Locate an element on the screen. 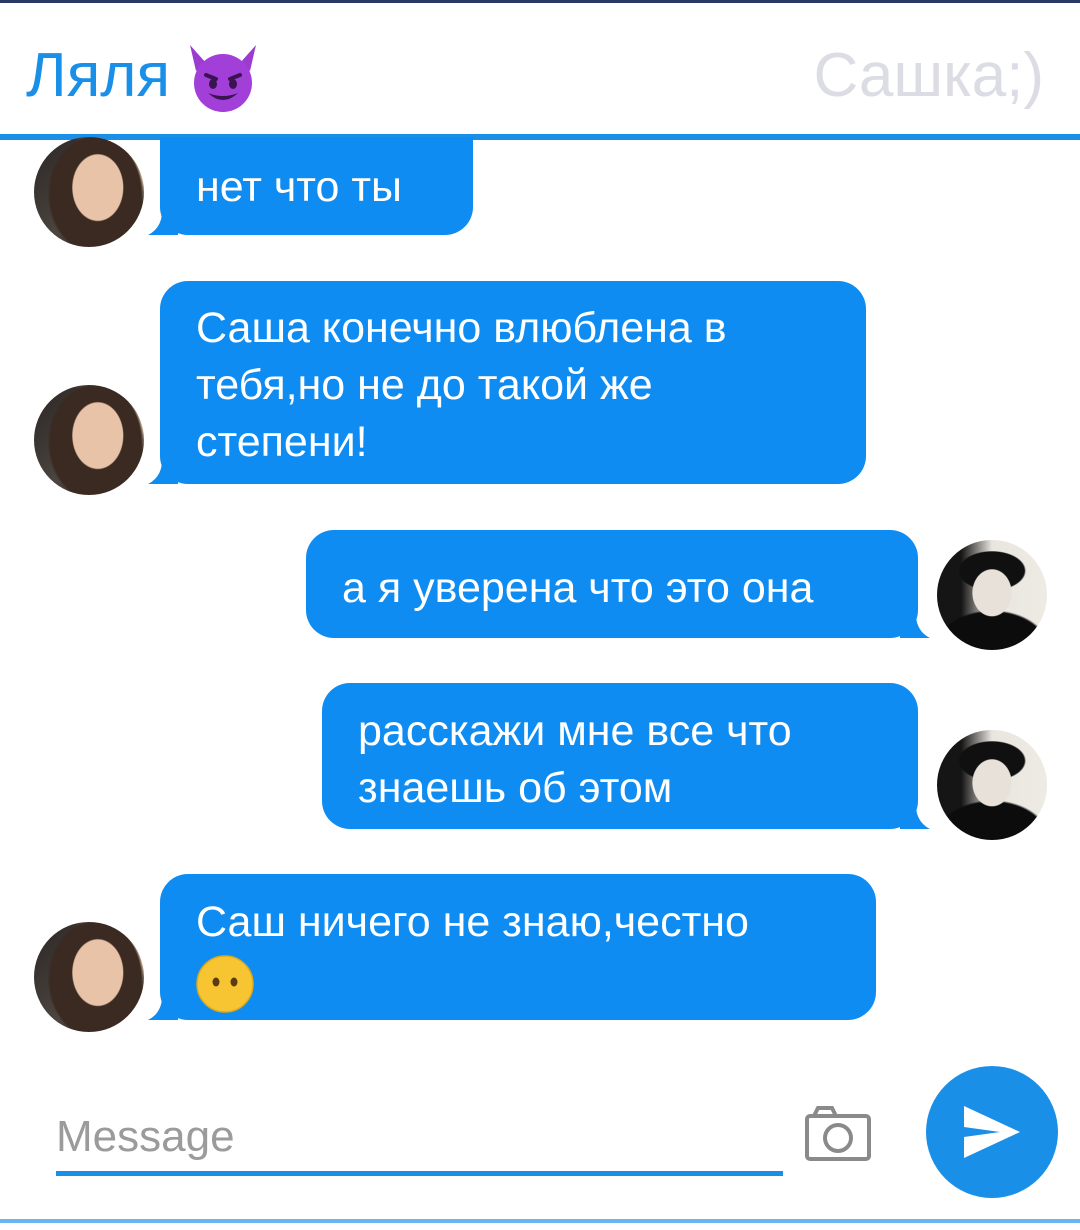 The width and height of the screenshot is (1080, 1230). message-text: расскажи мне все что знаешь об этом is located at coordinates (575, 759).